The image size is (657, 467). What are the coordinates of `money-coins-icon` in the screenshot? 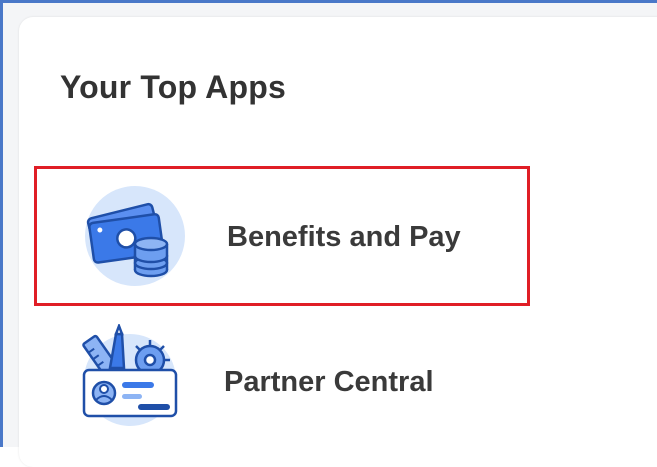 It's located at (135, 236).